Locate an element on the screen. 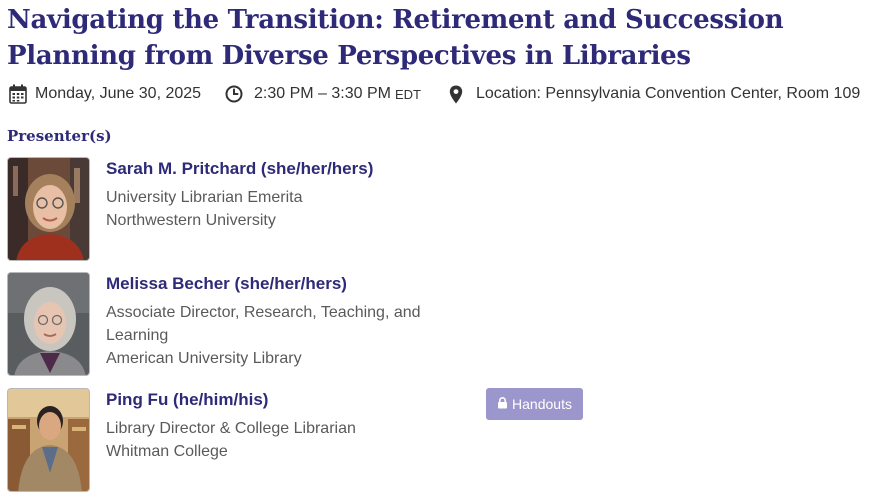  calendar-icon is located at coordinates (18, 94).